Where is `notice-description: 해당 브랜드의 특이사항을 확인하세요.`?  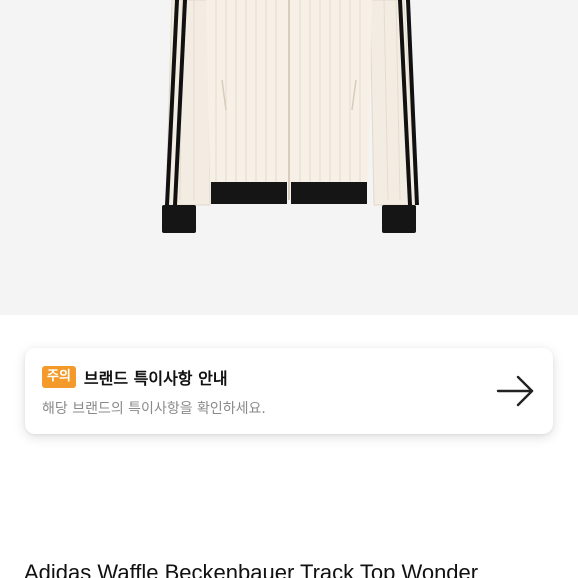
notice-description: 해당 브랜드의 특이사항을 확인하세요. is located at coordinates (154, 409).